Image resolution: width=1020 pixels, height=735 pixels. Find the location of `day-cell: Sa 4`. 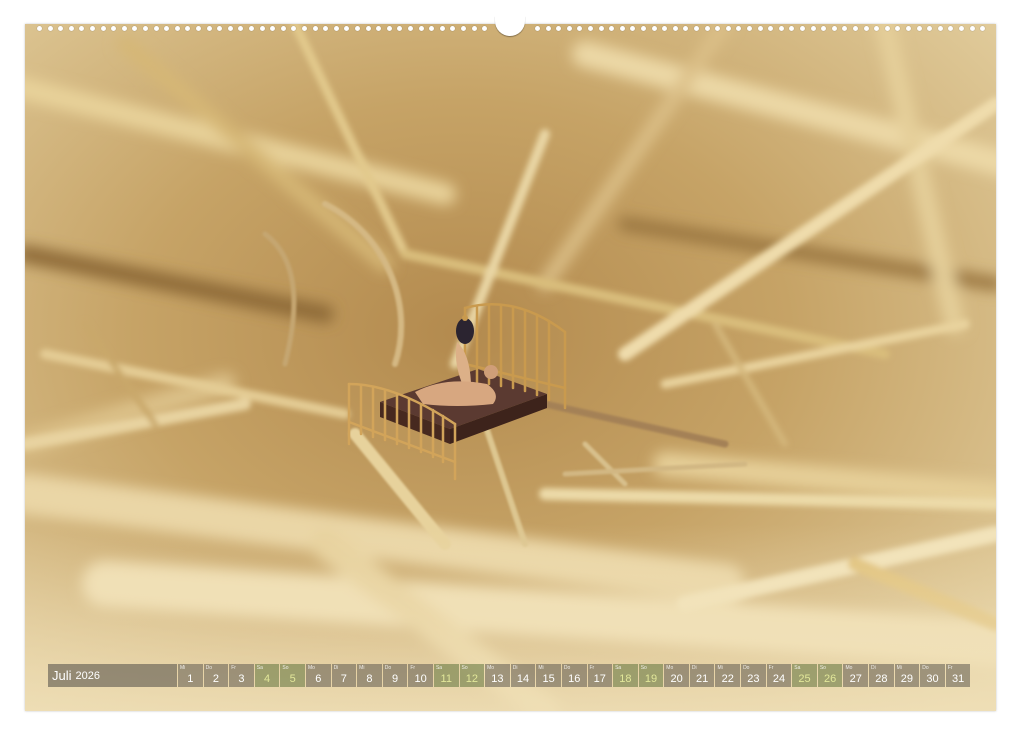

day-cell: Sa 4 is located at coordinates (267, 675).